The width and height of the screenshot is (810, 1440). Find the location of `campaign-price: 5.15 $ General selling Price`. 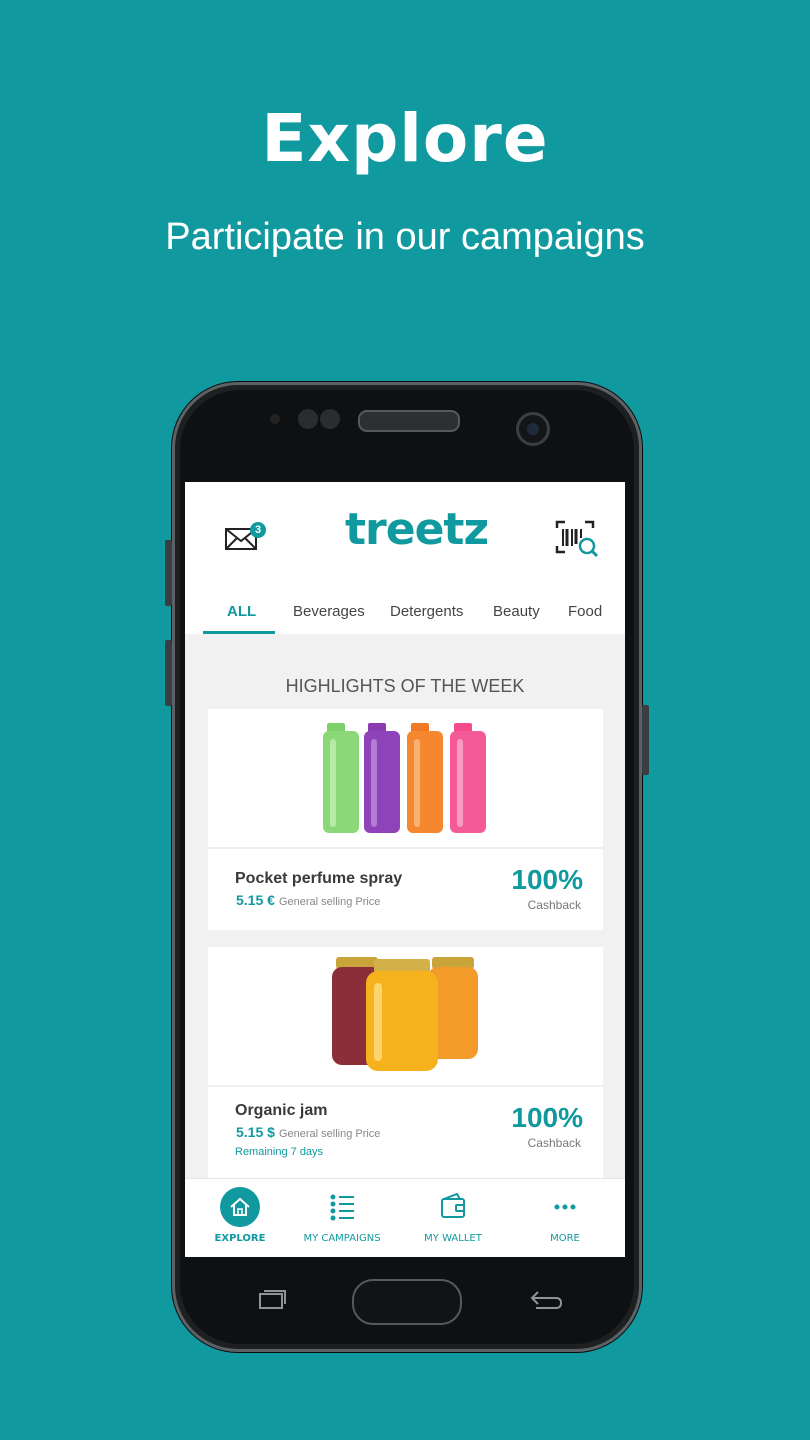

campaign-price: 5.15 $ General selling Price is located at coordinates (308, 1132).